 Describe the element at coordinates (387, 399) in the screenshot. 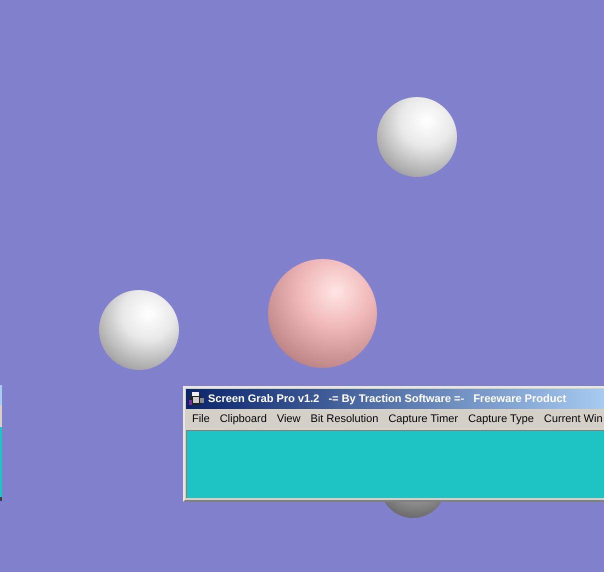

I see `window-title: Screen Grab Pro v1.2 -= By Traction Software =- Freeware Product` at that location.